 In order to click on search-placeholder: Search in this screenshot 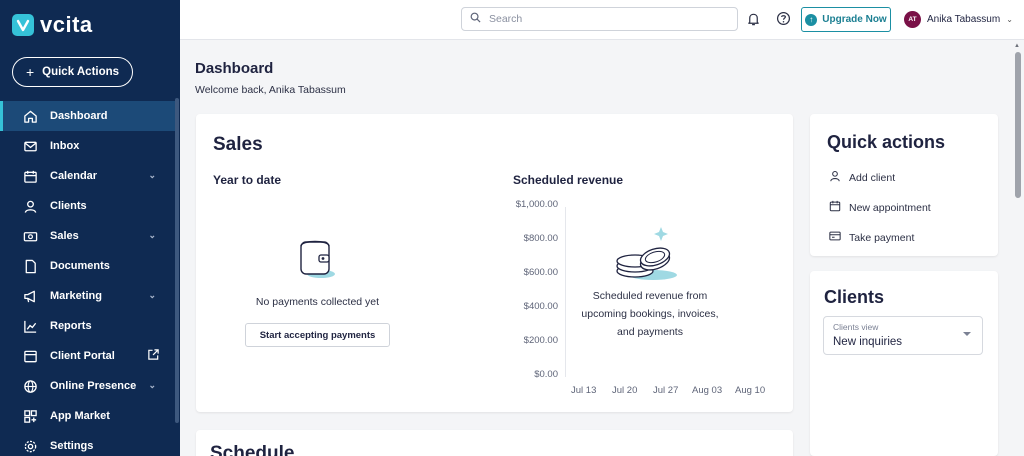, I will do `click(506, 19)`.